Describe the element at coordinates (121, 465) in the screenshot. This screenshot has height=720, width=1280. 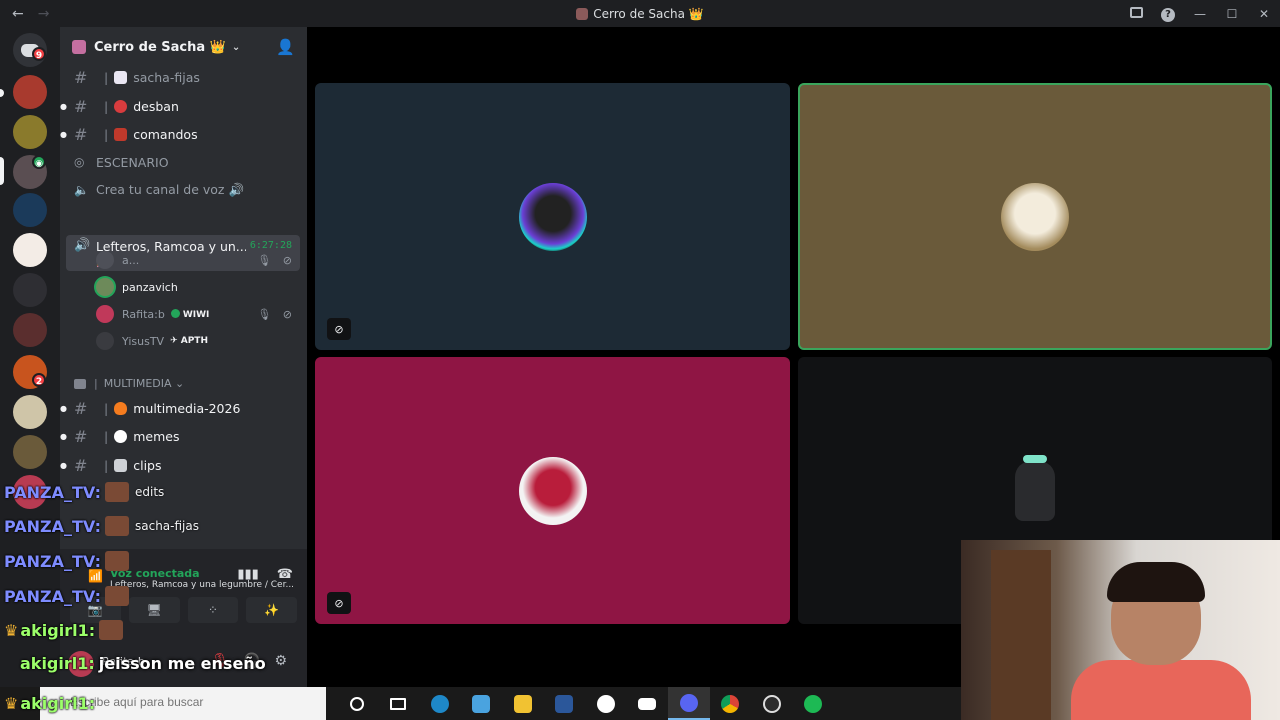
I see `clapper-emoji-icon` at that location.